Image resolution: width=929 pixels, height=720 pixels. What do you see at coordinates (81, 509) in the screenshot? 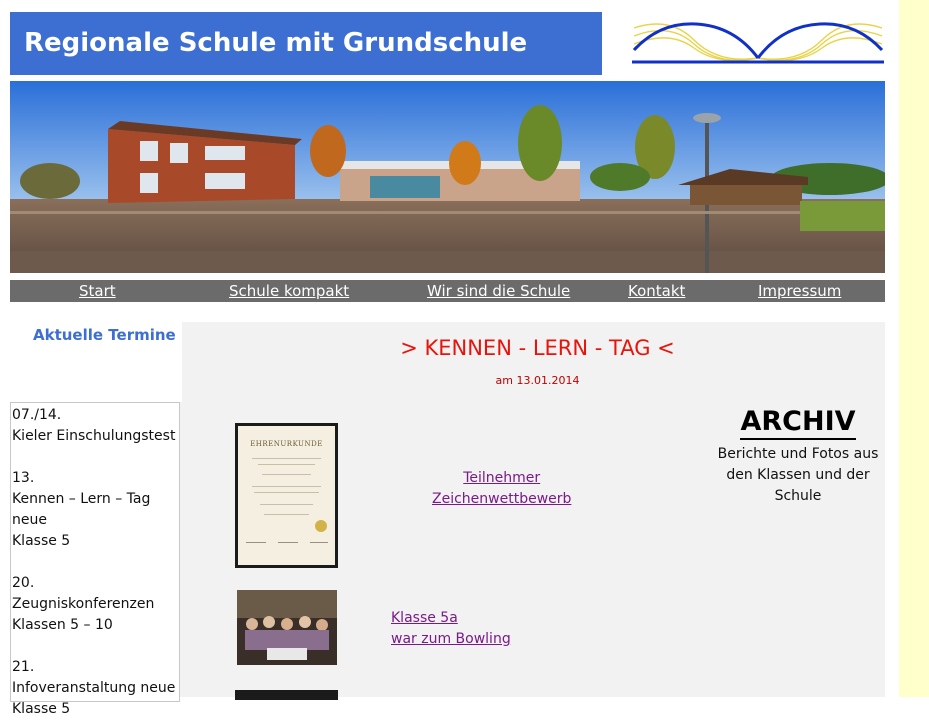
I see `event-text: Kennen – Lern – Tag neue` at bounding box center [81, 509].